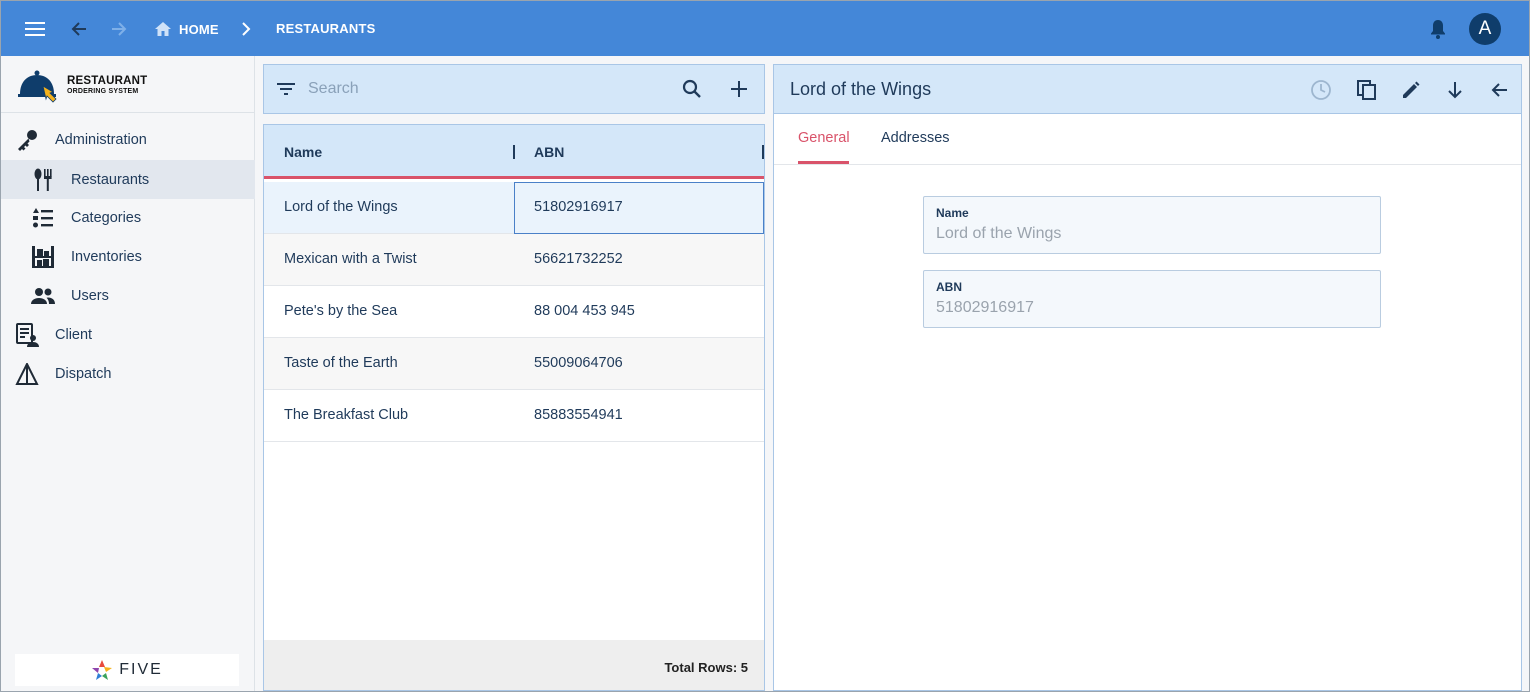 The image size is (1530, 692). I want to click on sidebar-item-label: Dispatch, so click(83, 373).